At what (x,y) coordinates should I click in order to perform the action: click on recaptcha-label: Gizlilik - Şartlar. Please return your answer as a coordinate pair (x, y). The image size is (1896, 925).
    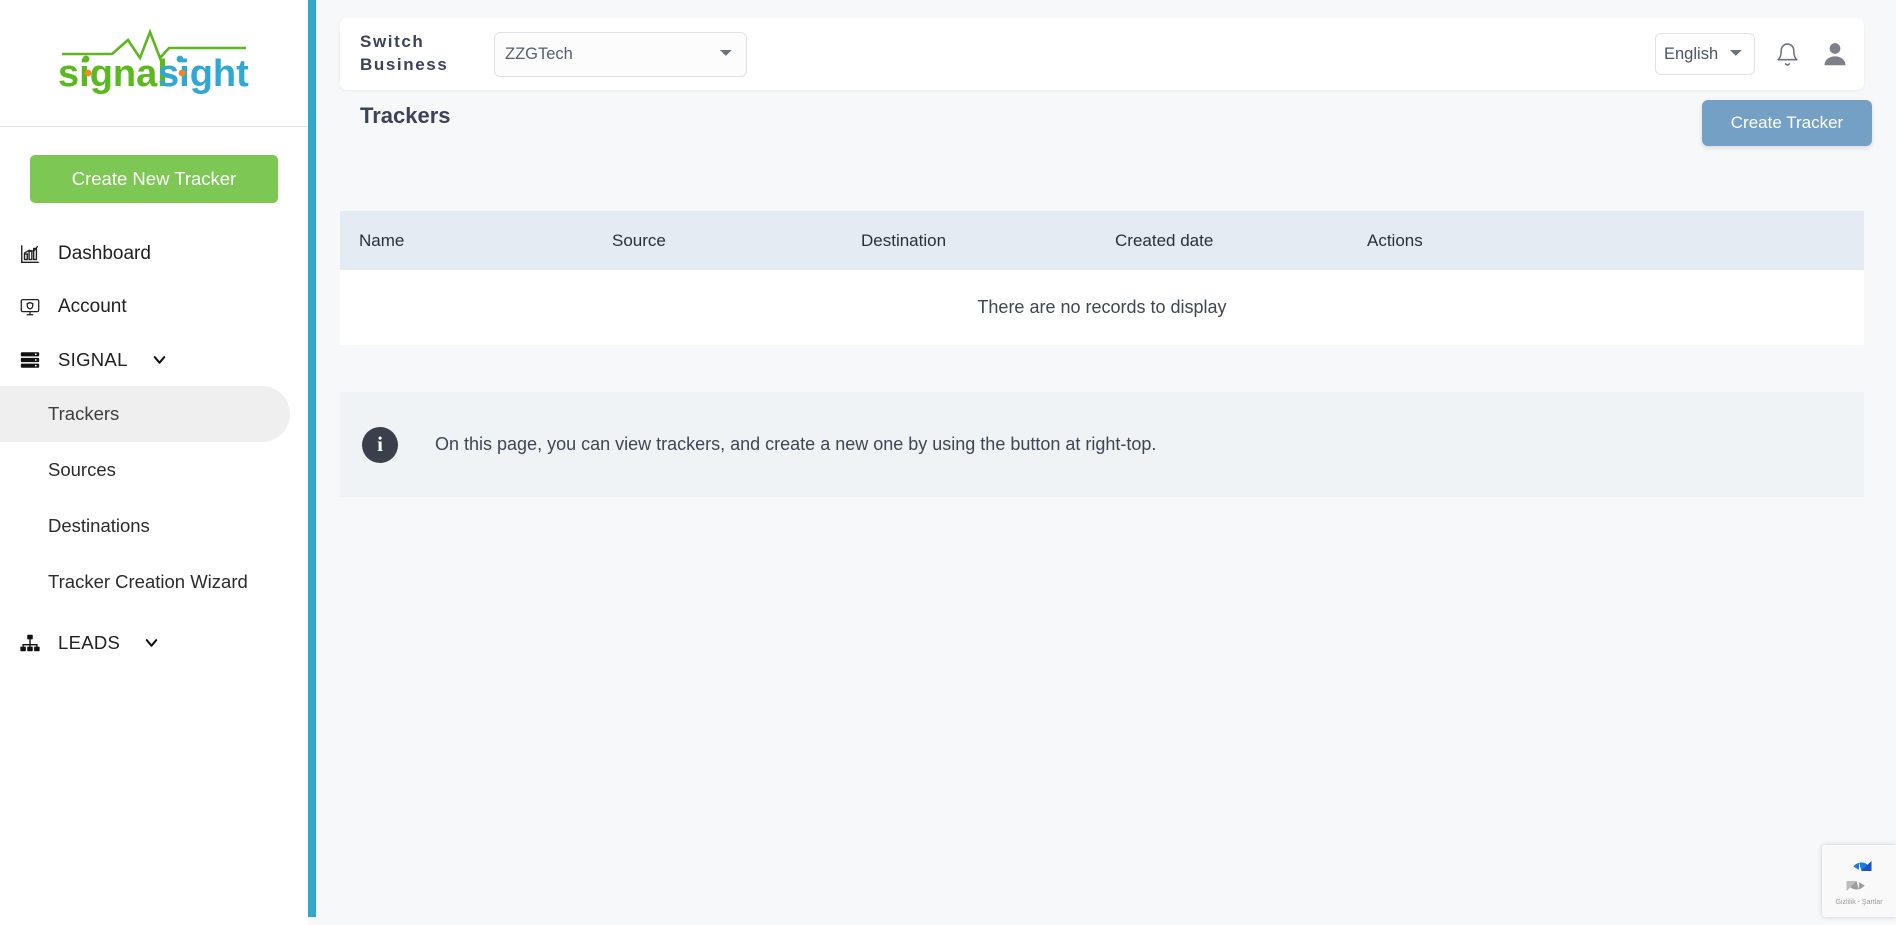
    Looking at the image, I should click on (1858, 902).